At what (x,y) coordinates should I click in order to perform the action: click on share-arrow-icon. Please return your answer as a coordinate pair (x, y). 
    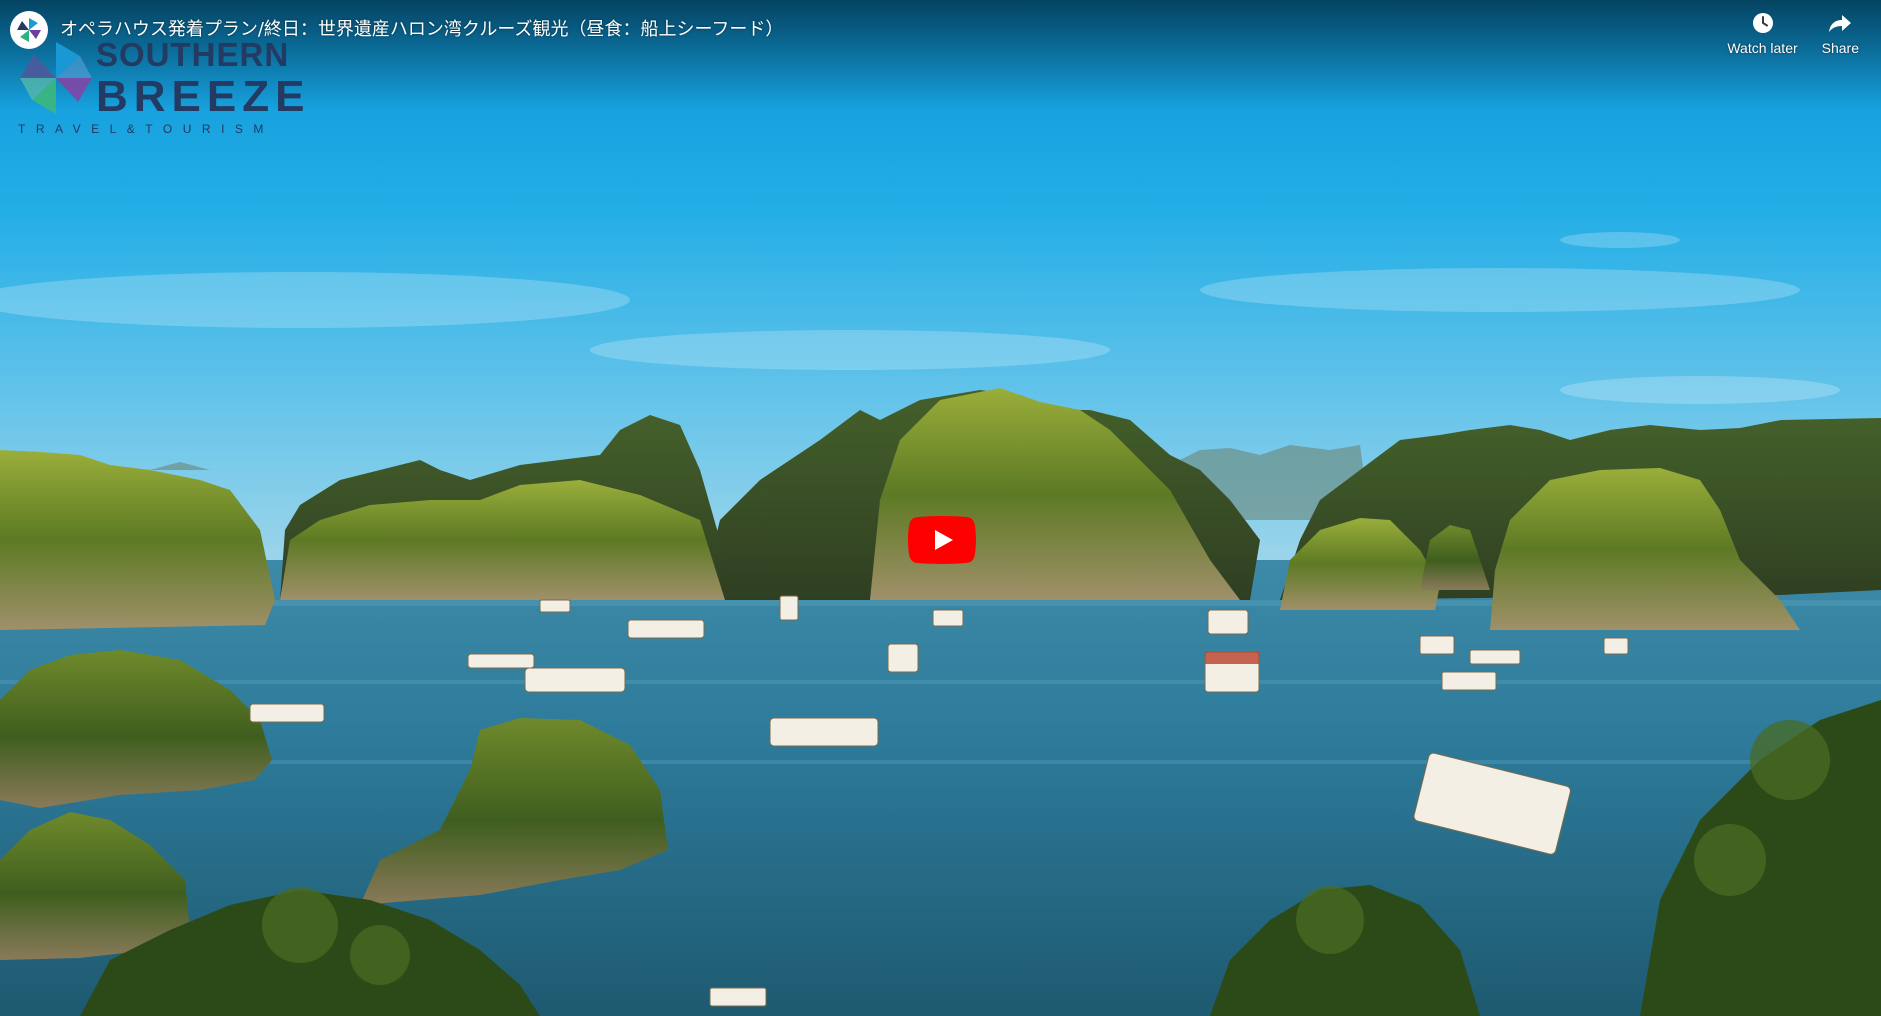
    Looking at the image, I should click on (1840, 23).